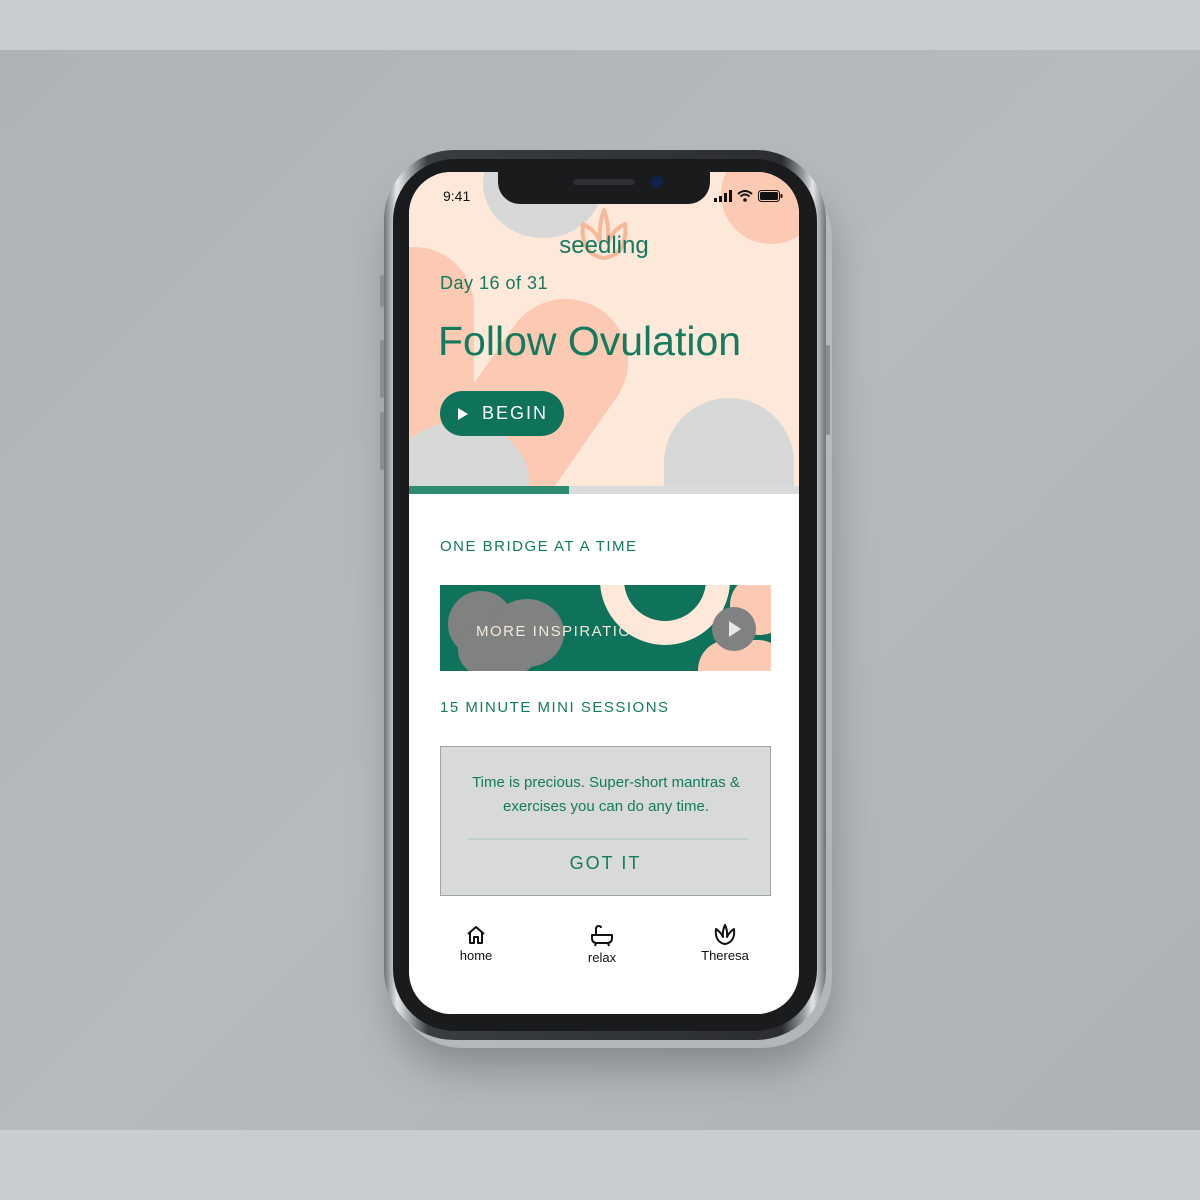 The image size is (1200, 1200). I want to click on volume-up-button, so click(382, 369).